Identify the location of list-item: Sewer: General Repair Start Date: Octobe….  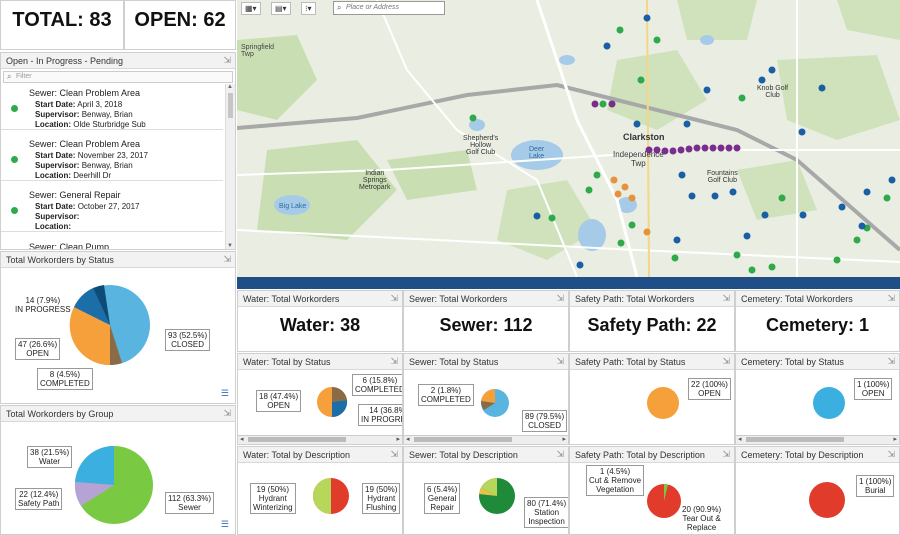
(112, 209).